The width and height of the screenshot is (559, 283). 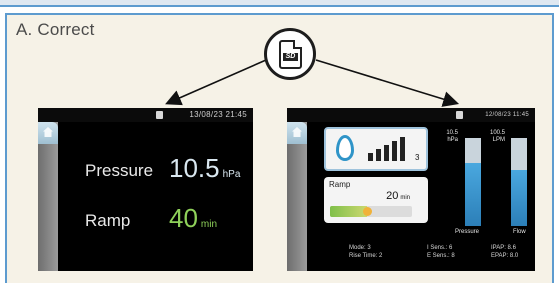 What do you see at coordinates (367, 211) in the screenshot?
I see `ramp-progress-knob` at bounding box center [367, 211].